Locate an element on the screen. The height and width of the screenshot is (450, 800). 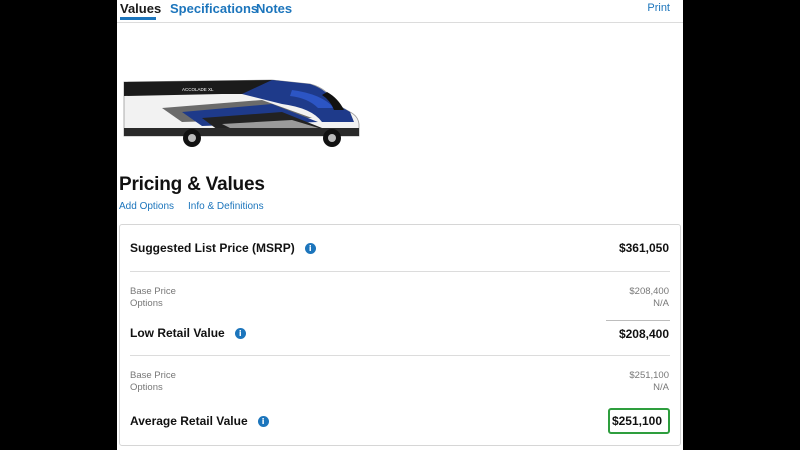
low-base-price-value: $208,400 is located at coordinates (649, 291).